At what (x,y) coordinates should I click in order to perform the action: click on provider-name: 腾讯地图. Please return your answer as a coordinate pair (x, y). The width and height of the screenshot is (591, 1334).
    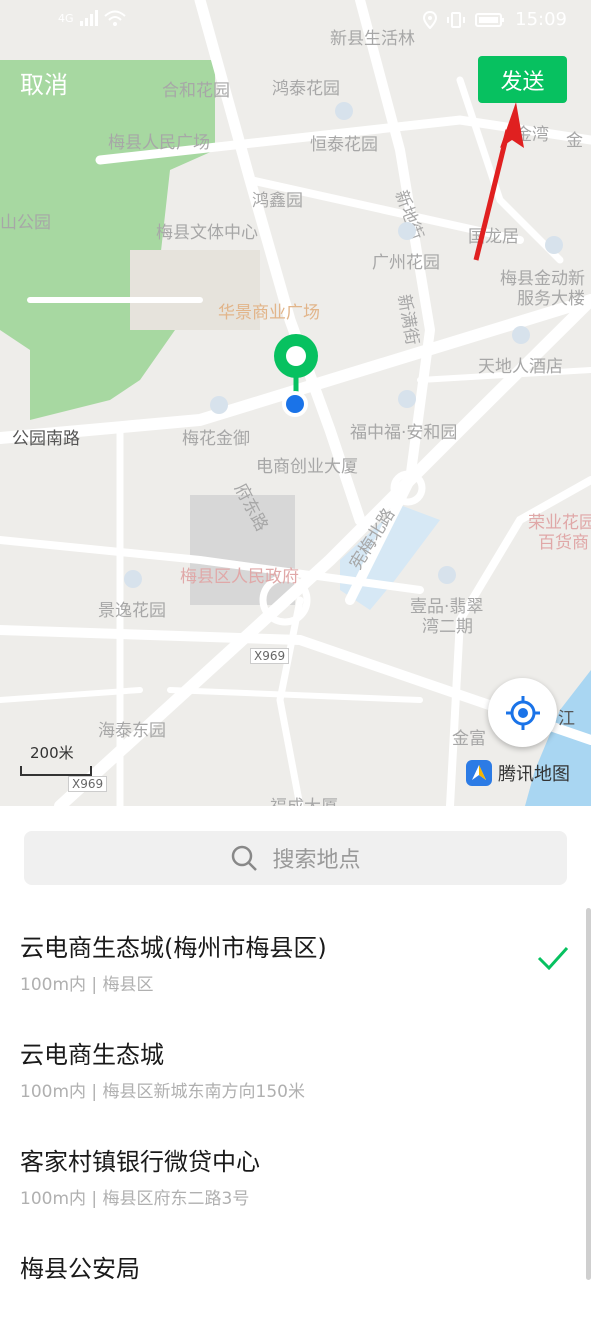
    Looking at the image, I should click on (534, 774).